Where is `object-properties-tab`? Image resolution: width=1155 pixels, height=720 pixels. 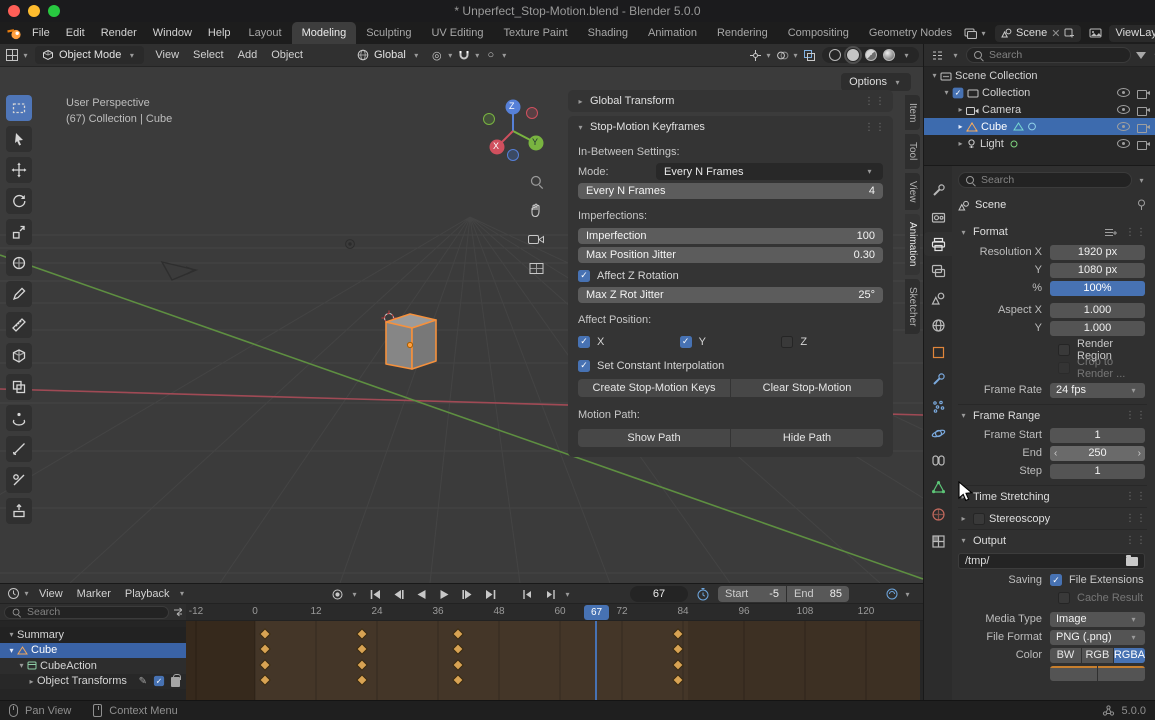 object-properties-tab is located at coordinates (938, 352).